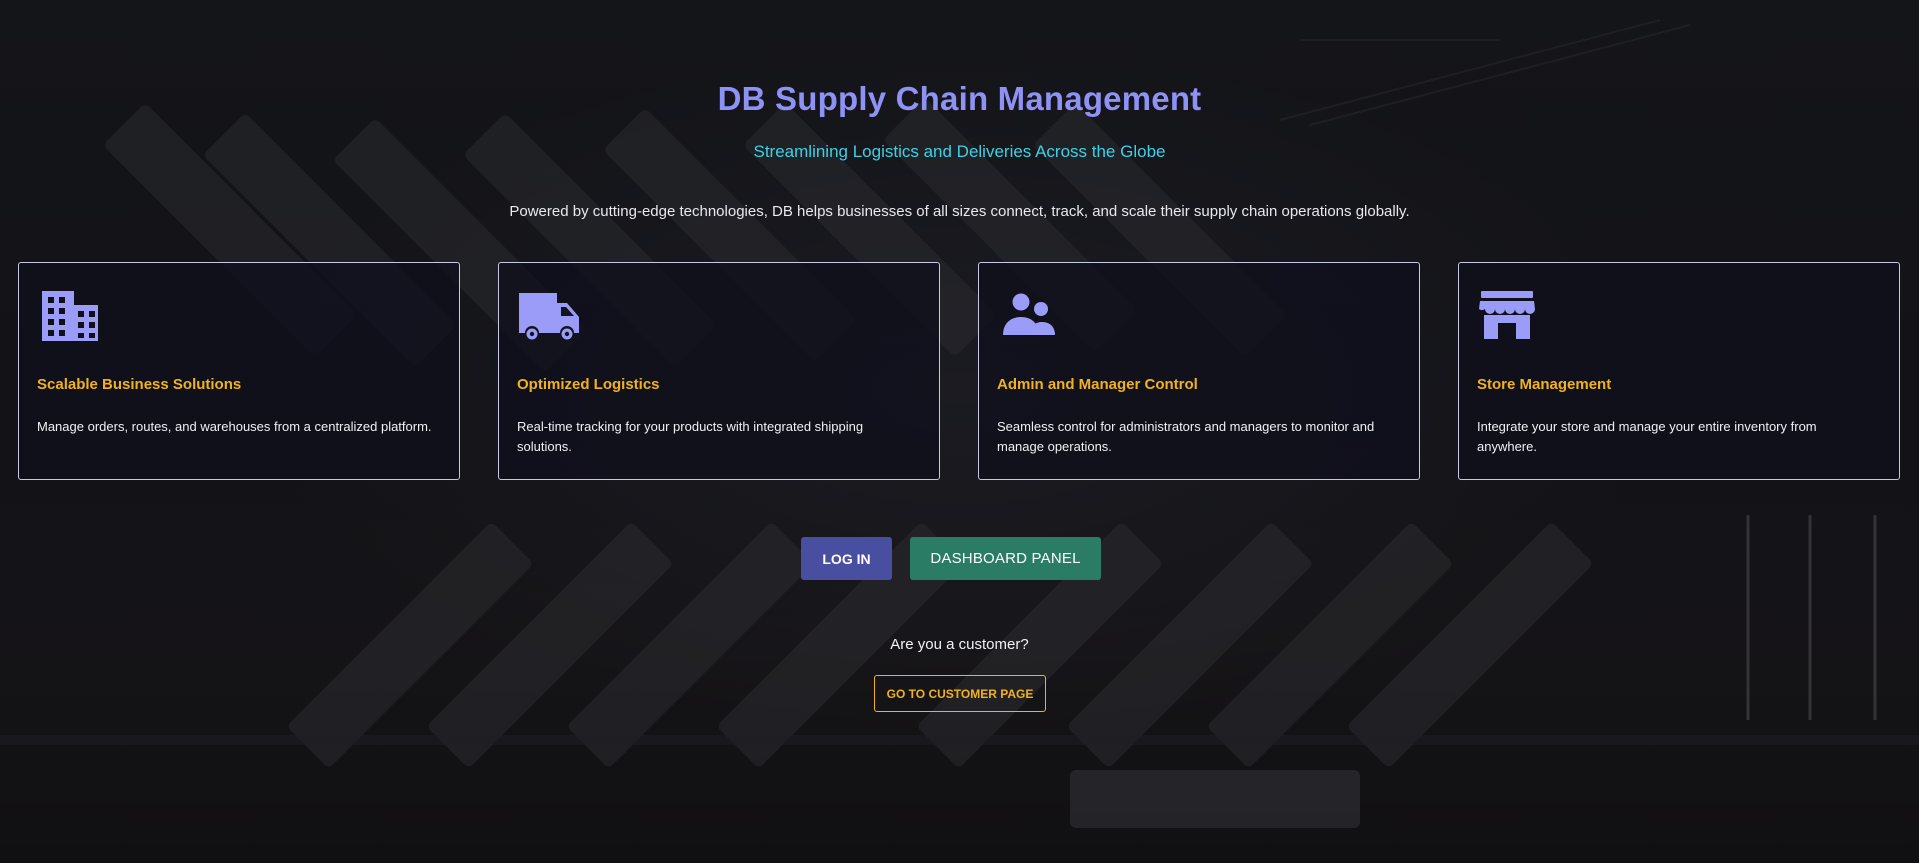 This screenshot has height=863, width=1919. What do you see at coordinates (960, 693) in the screenshot?
I see `customer-page-button: GO TO CUSTOMER PAGE` at bounding box center [960, 693].